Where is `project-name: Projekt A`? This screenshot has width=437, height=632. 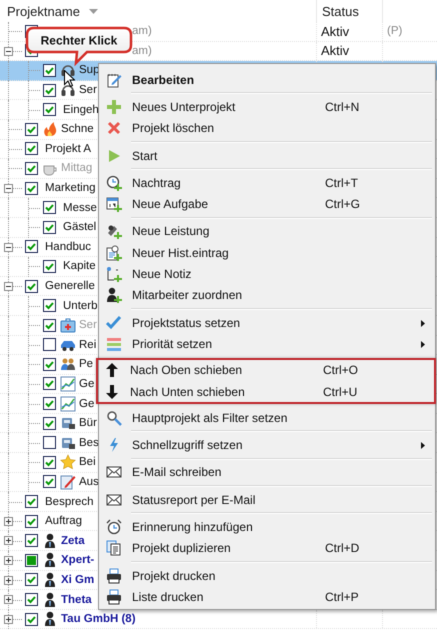
project-name: Projekt A is located at coordinates (68, 148).